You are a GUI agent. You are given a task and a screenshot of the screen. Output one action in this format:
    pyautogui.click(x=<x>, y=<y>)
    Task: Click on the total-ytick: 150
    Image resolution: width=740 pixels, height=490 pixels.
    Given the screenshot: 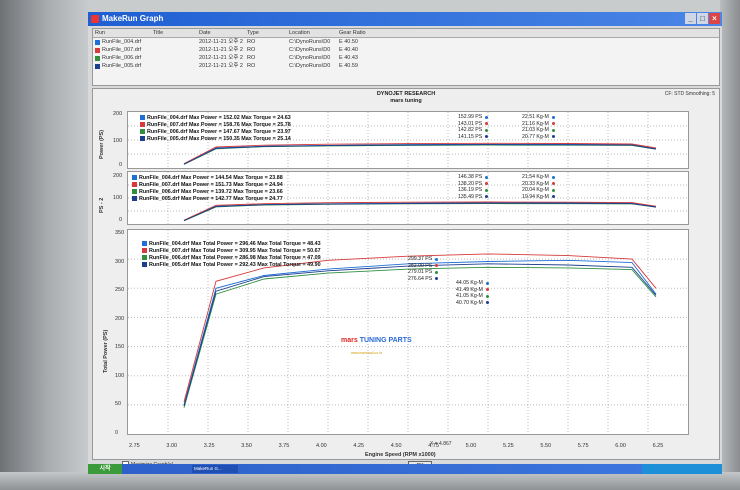 What is the action you would take?
    pyautogui.click(x=120, y=347)
    